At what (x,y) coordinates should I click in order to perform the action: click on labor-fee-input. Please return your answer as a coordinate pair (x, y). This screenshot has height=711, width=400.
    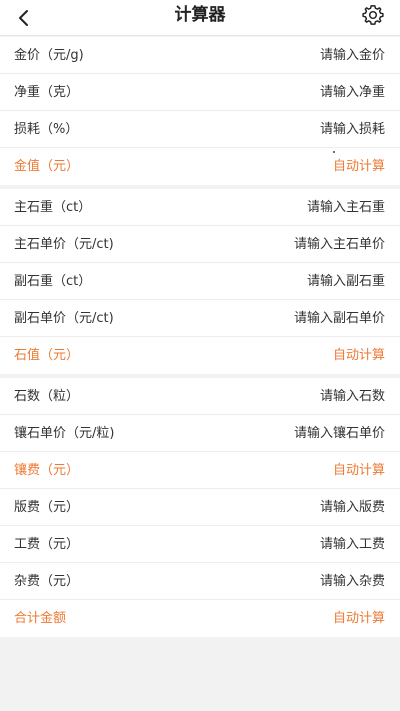
    Looking at the image, I should click on (310, 544).